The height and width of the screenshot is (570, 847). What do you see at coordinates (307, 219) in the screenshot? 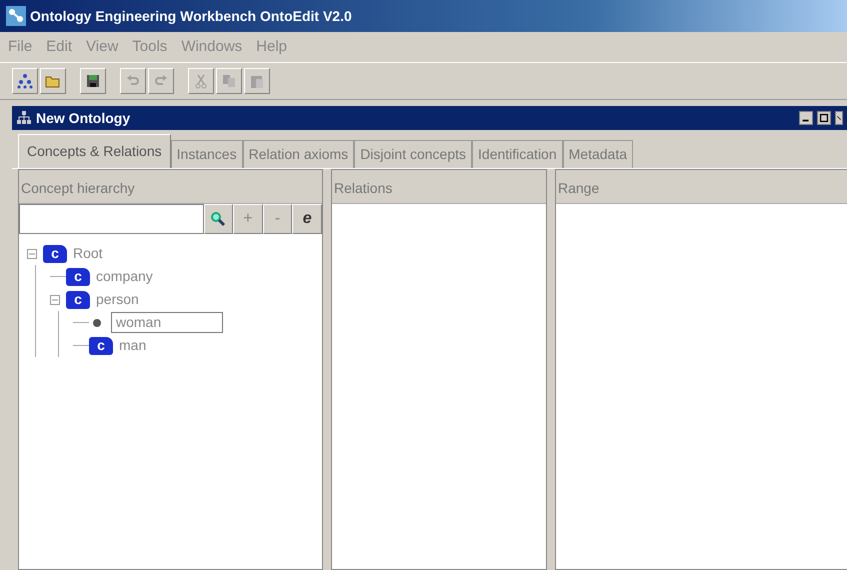
I see `tool-button: e` at bounding box center [307, 219].